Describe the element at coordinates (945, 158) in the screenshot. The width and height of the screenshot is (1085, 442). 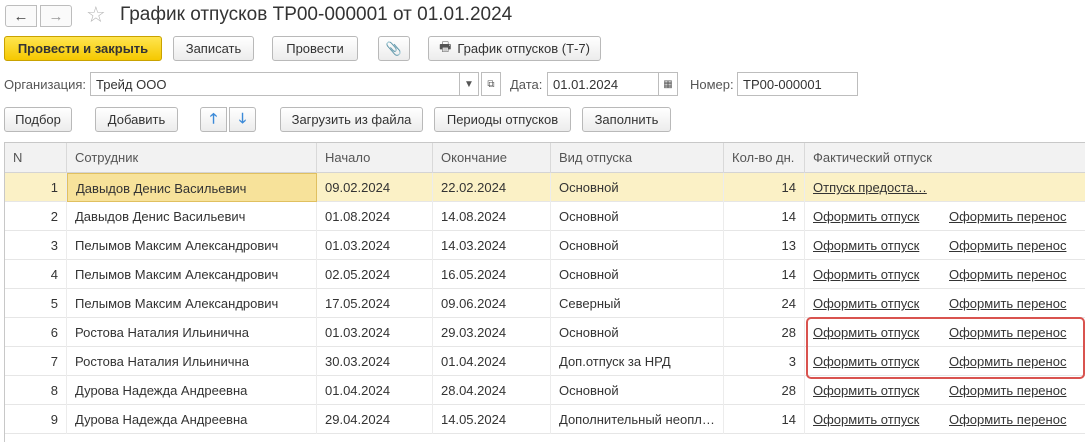
I see `column-header-actual-vacation: Фактический отпуск` at that location.